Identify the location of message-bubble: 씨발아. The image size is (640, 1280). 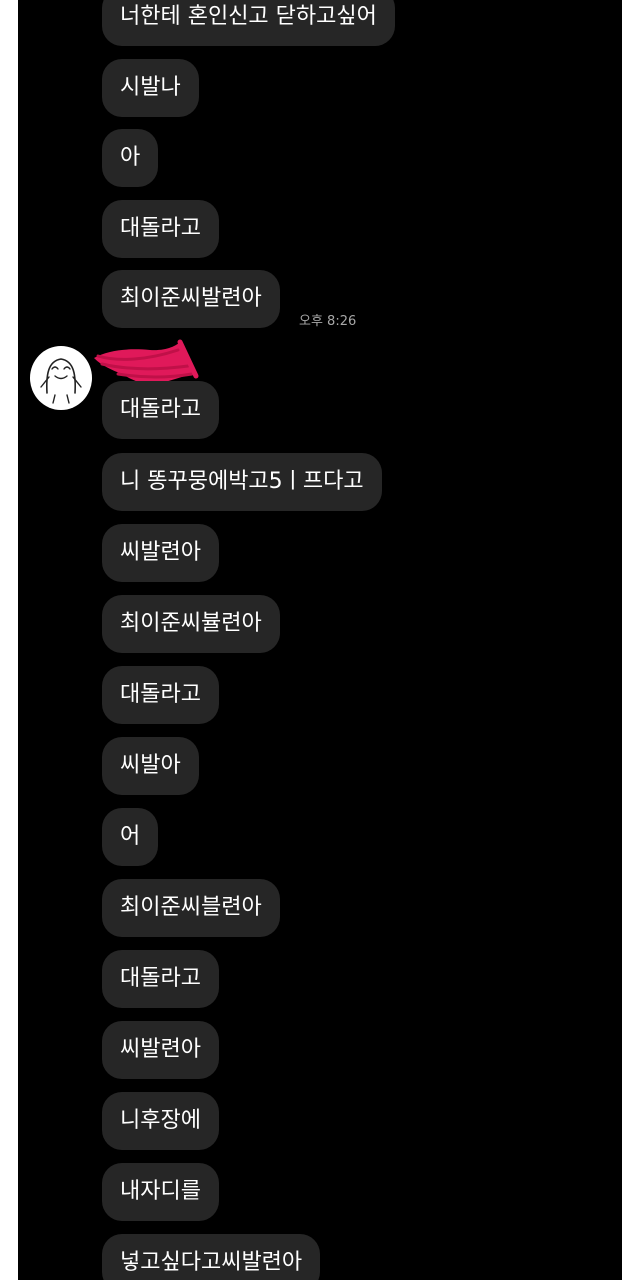
(150, 766).